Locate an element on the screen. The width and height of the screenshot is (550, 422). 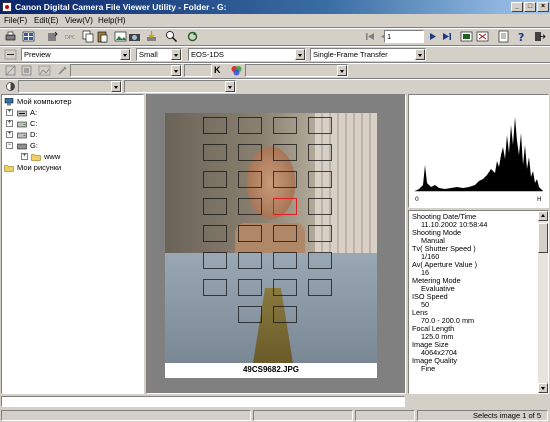
color-palette-icon is located at coordinates (236, 70).